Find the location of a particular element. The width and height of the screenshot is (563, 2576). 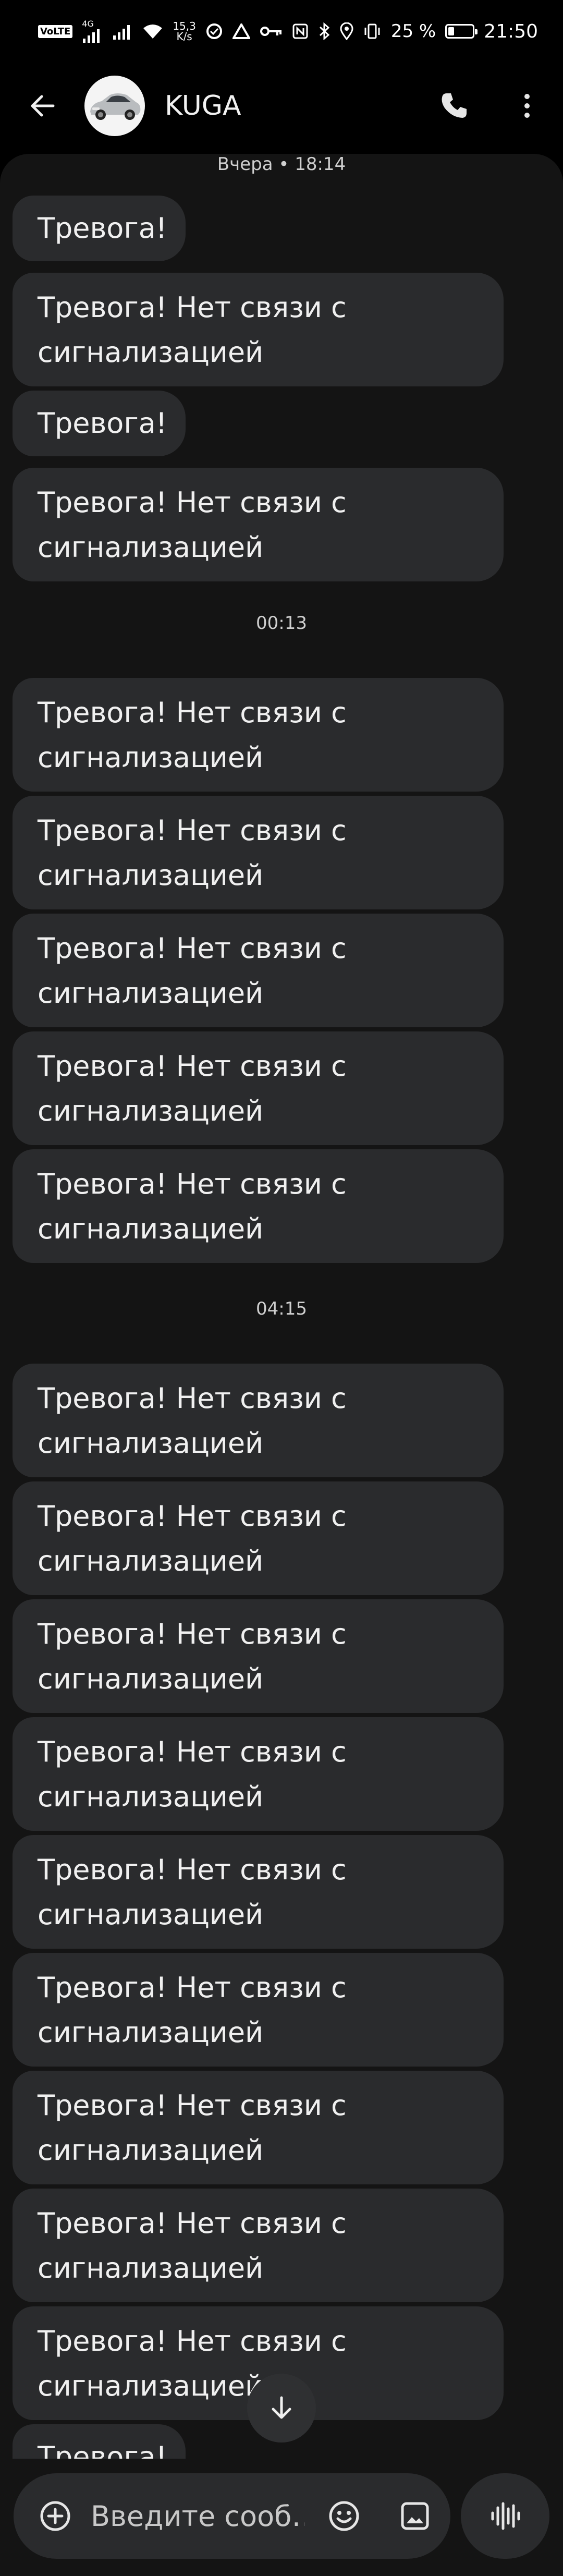

arrow-down-icon is located at coordinates (281, 2407).